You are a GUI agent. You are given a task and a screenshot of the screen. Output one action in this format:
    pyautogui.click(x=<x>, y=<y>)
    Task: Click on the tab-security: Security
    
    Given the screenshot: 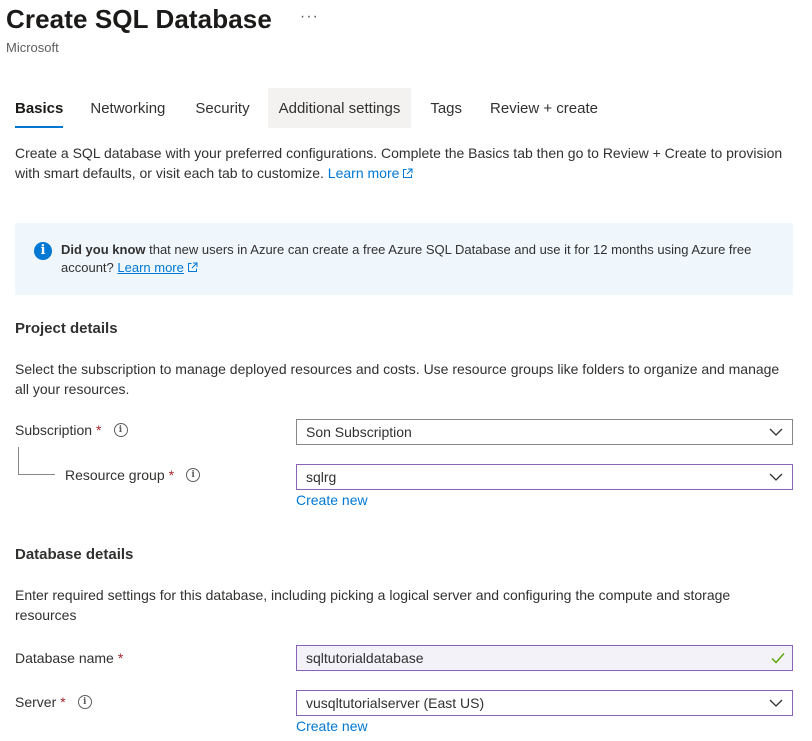 What is the action you would take?
    pyautogui.click(x=222, y=108)
    